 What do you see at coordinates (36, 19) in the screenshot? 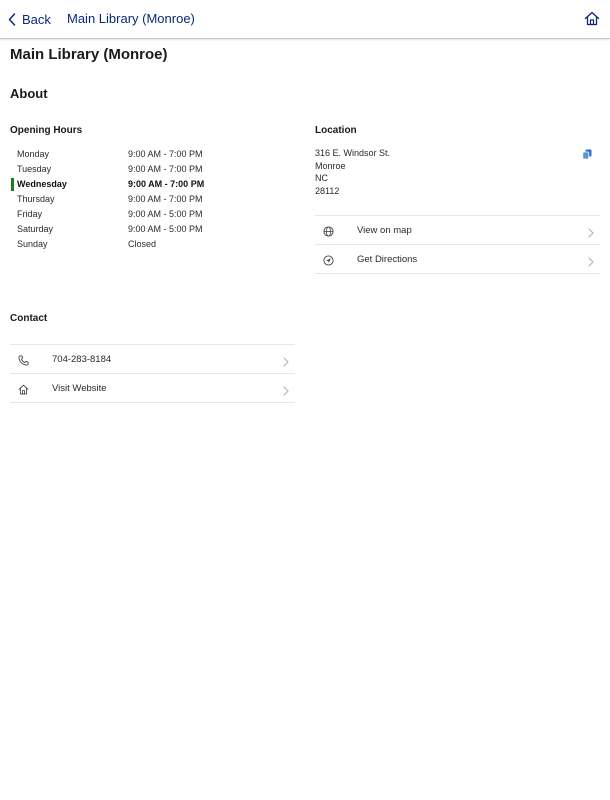
I see `back-label: Back` at bounding box center [36, 19].